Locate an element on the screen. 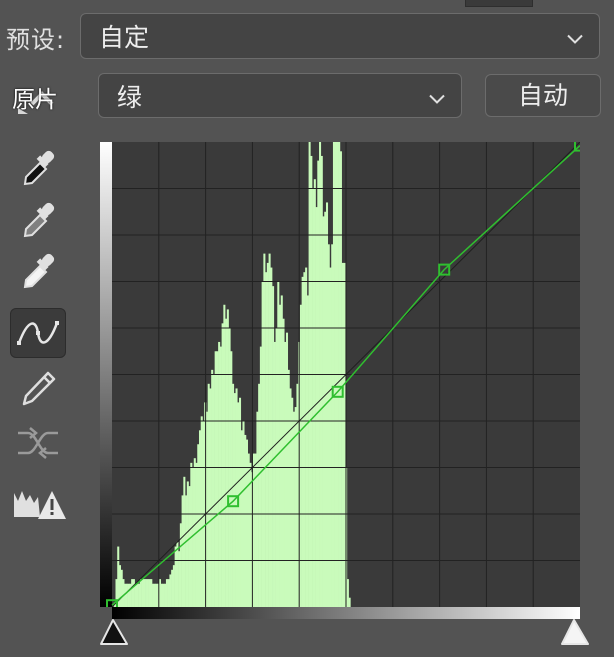 The width and height of the screenshot is (614, 657). smooth-curve-tool is located at coordinates (38, 443).